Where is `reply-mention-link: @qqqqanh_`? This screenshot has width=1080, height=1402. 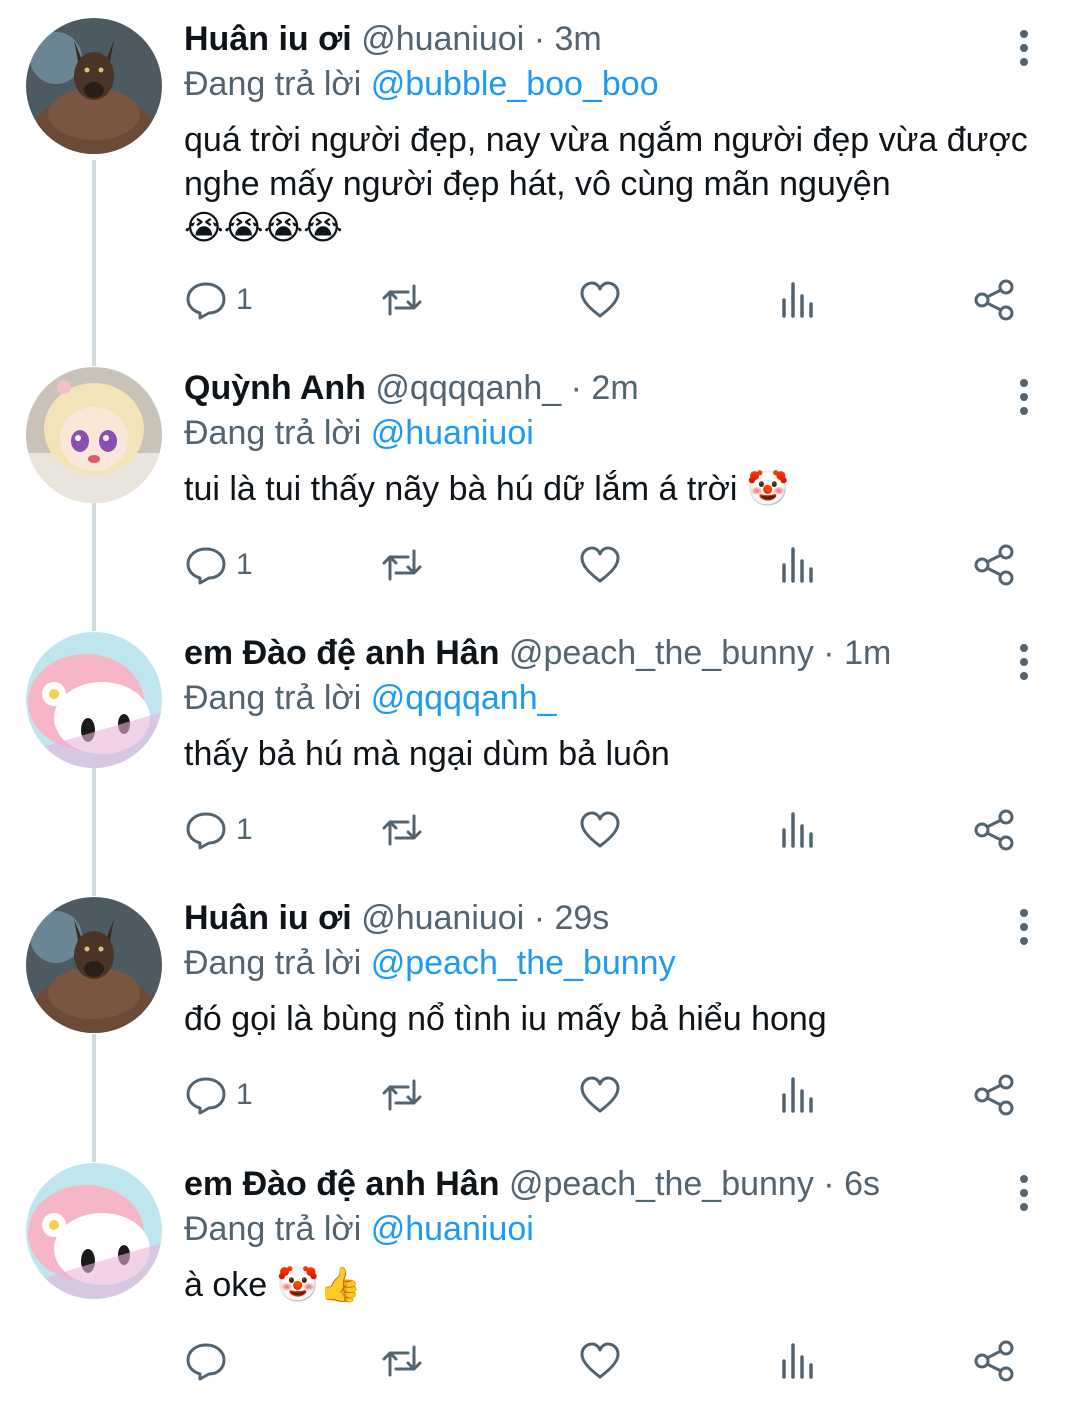
reply-mention-link: @qqqqanh_ is located at coordinates (464, 698).